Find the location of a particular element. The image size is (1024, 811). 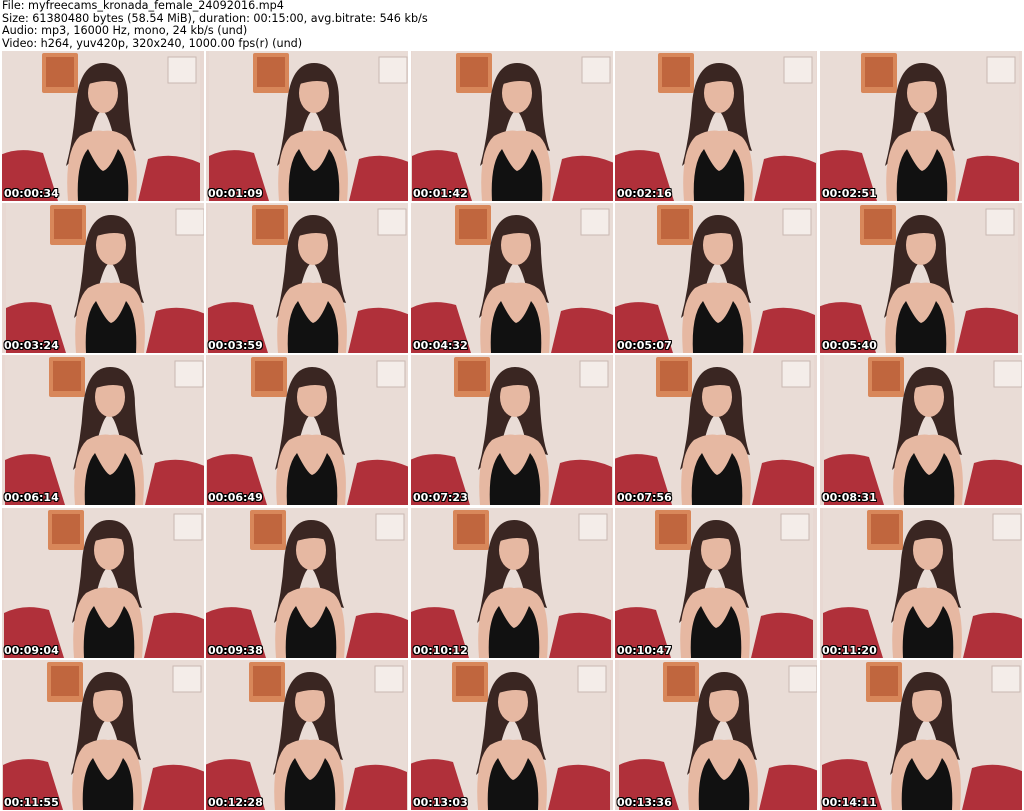

video-thumbnail: 00:12:28 is located at coordinates (307, 735).